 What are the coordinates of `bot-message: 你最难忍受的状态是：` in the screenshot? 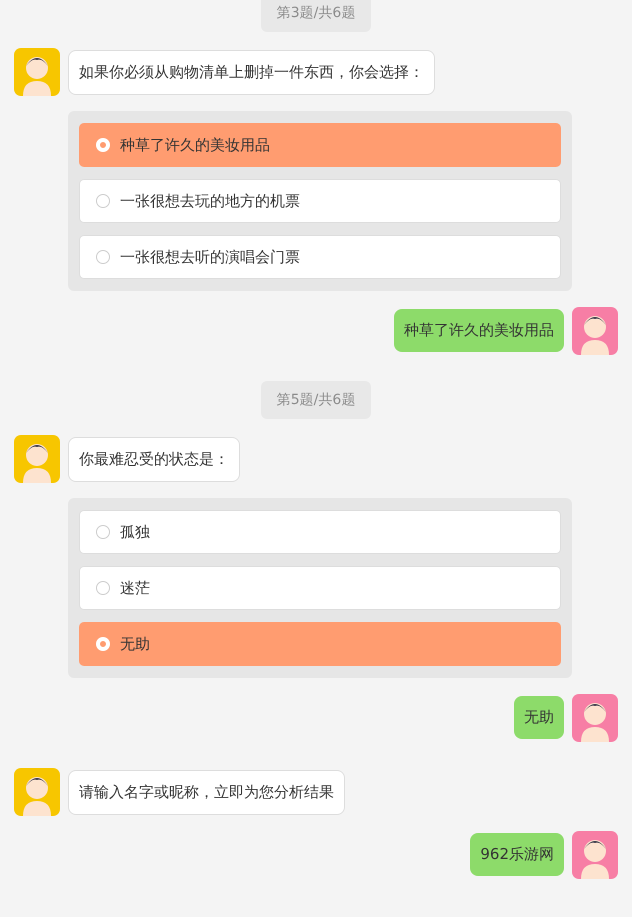 It's located at (154, 459).